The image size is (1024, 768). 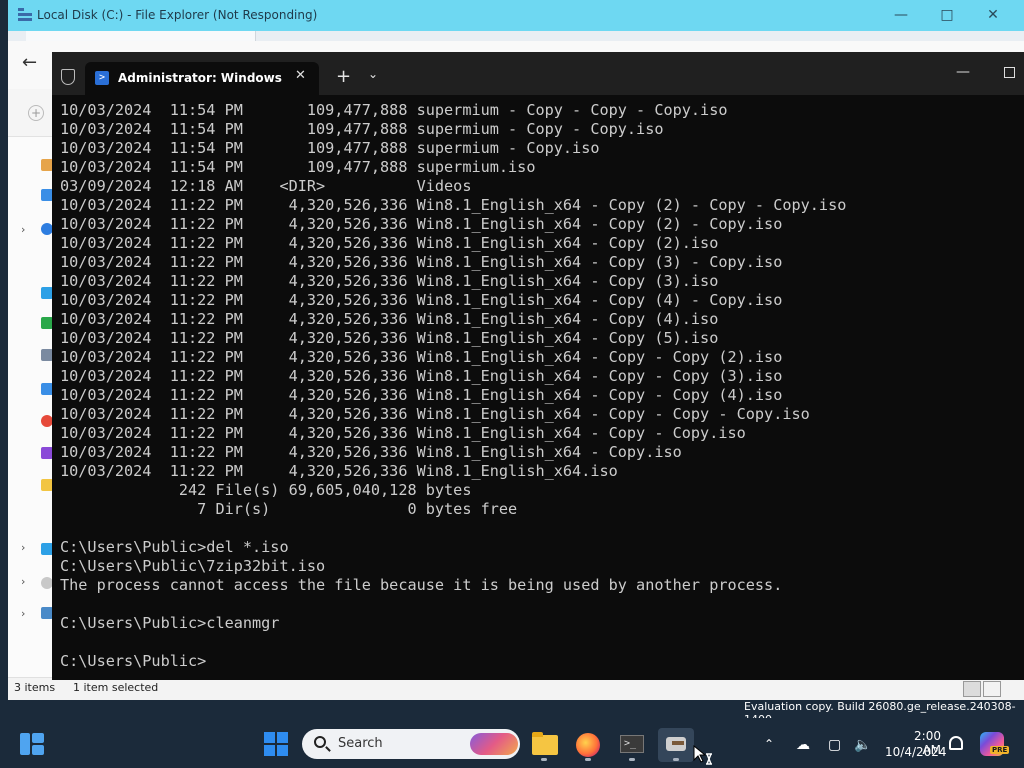 What do you see at coordinates (25, 14) in the screenshot?
I see `explorer-app-icon` at bounding box center [25, 14].